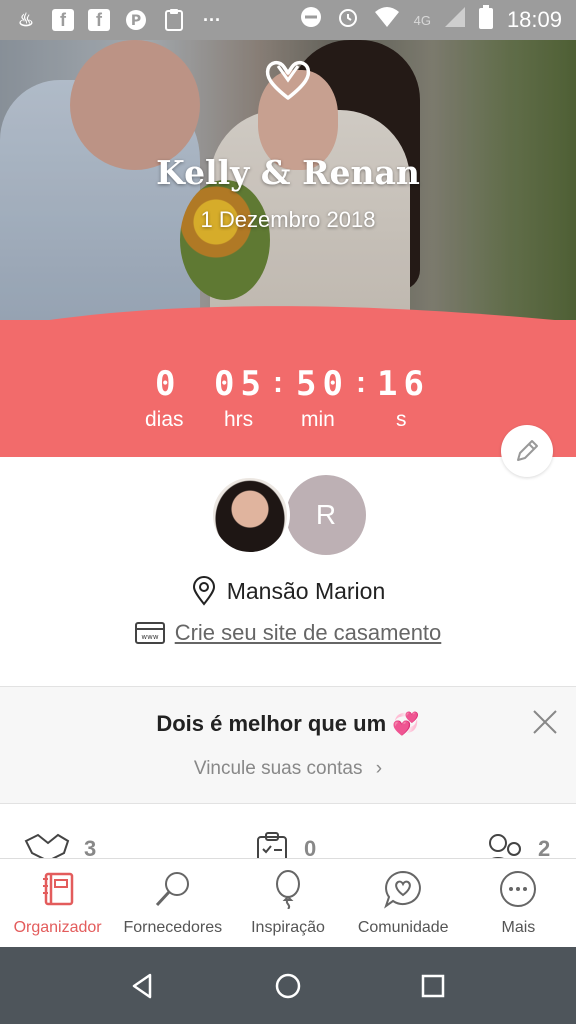 This screenshot has width=576, height=1024. I want to click on svg-text: P, so click(136, 21).